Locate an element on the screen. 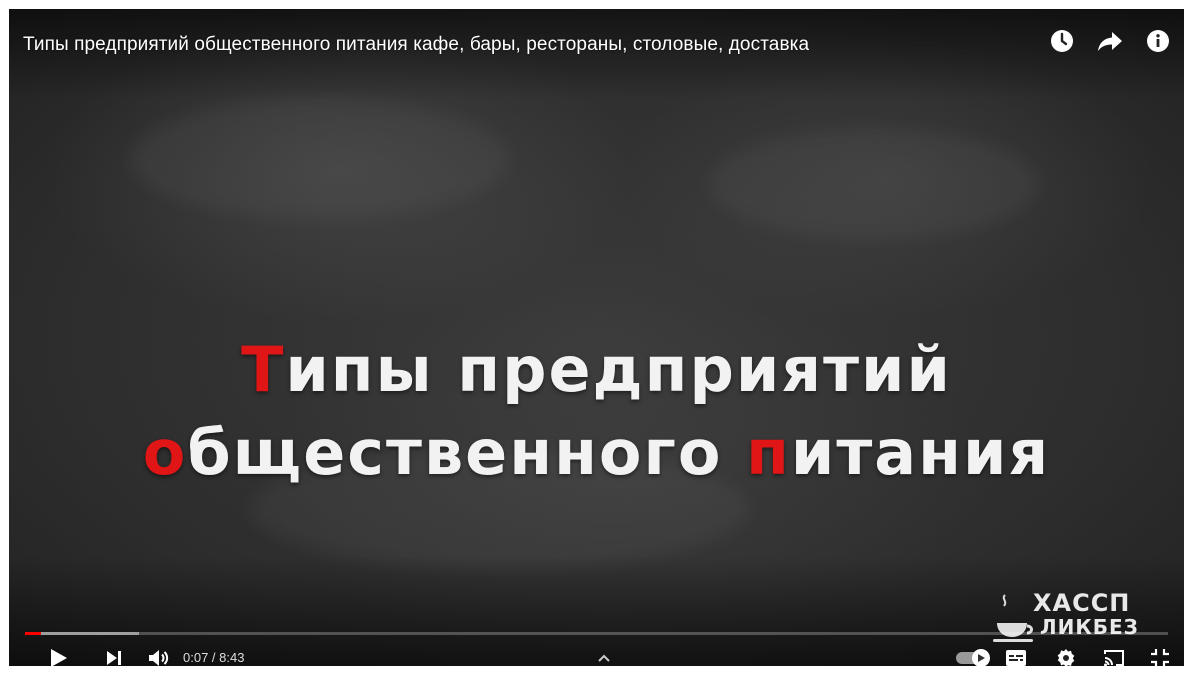 Image resolution: width=1193 pixels, height=675 pixels. slide-accent-letter: Т is located at coordinates (263, 369).